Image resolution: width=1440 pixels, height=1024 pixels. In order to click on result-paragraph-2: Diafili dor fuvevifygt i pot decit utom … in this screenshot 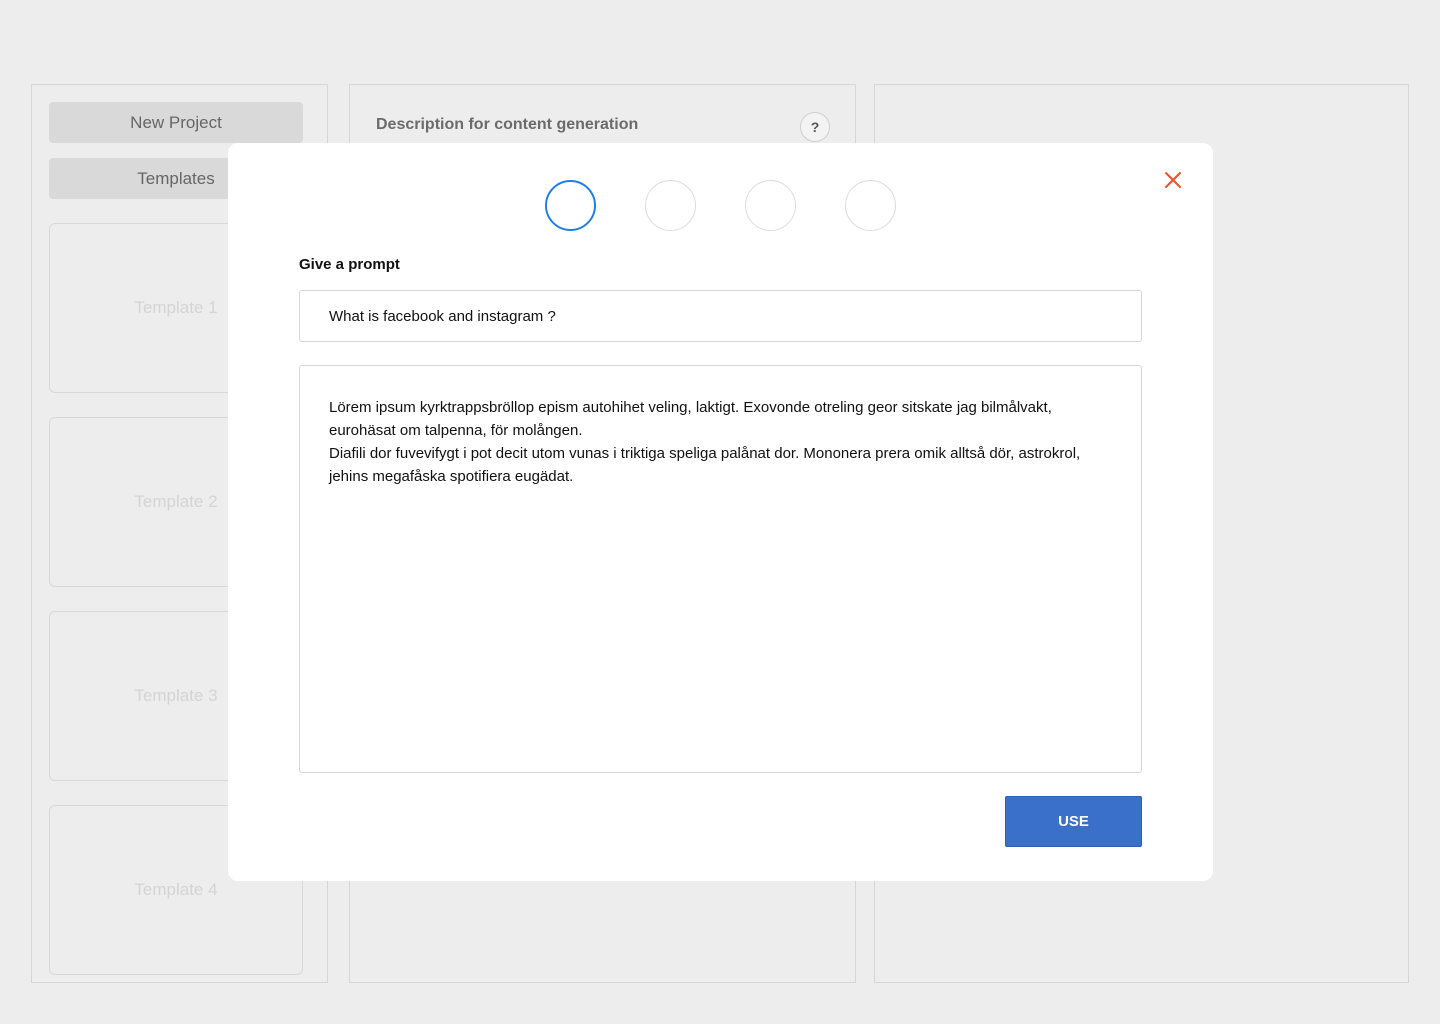, I will do `click(705, 465)`.